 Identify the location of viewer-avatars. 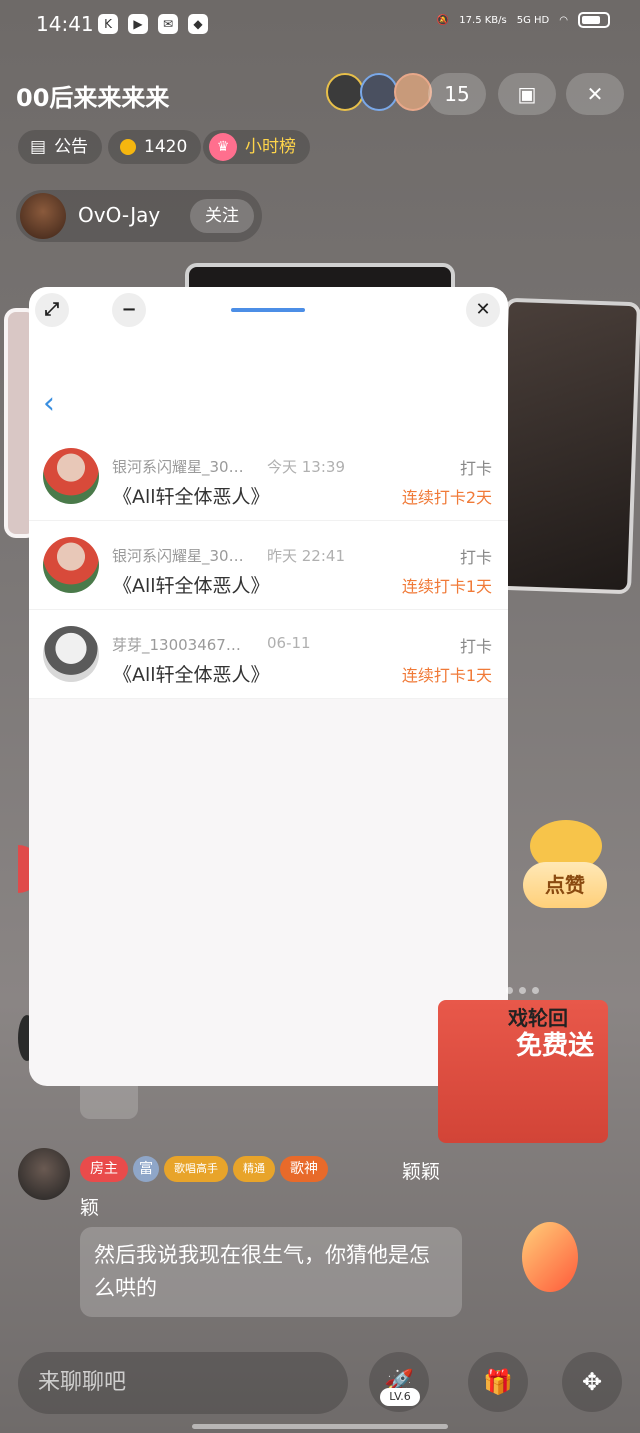
(379, 92).